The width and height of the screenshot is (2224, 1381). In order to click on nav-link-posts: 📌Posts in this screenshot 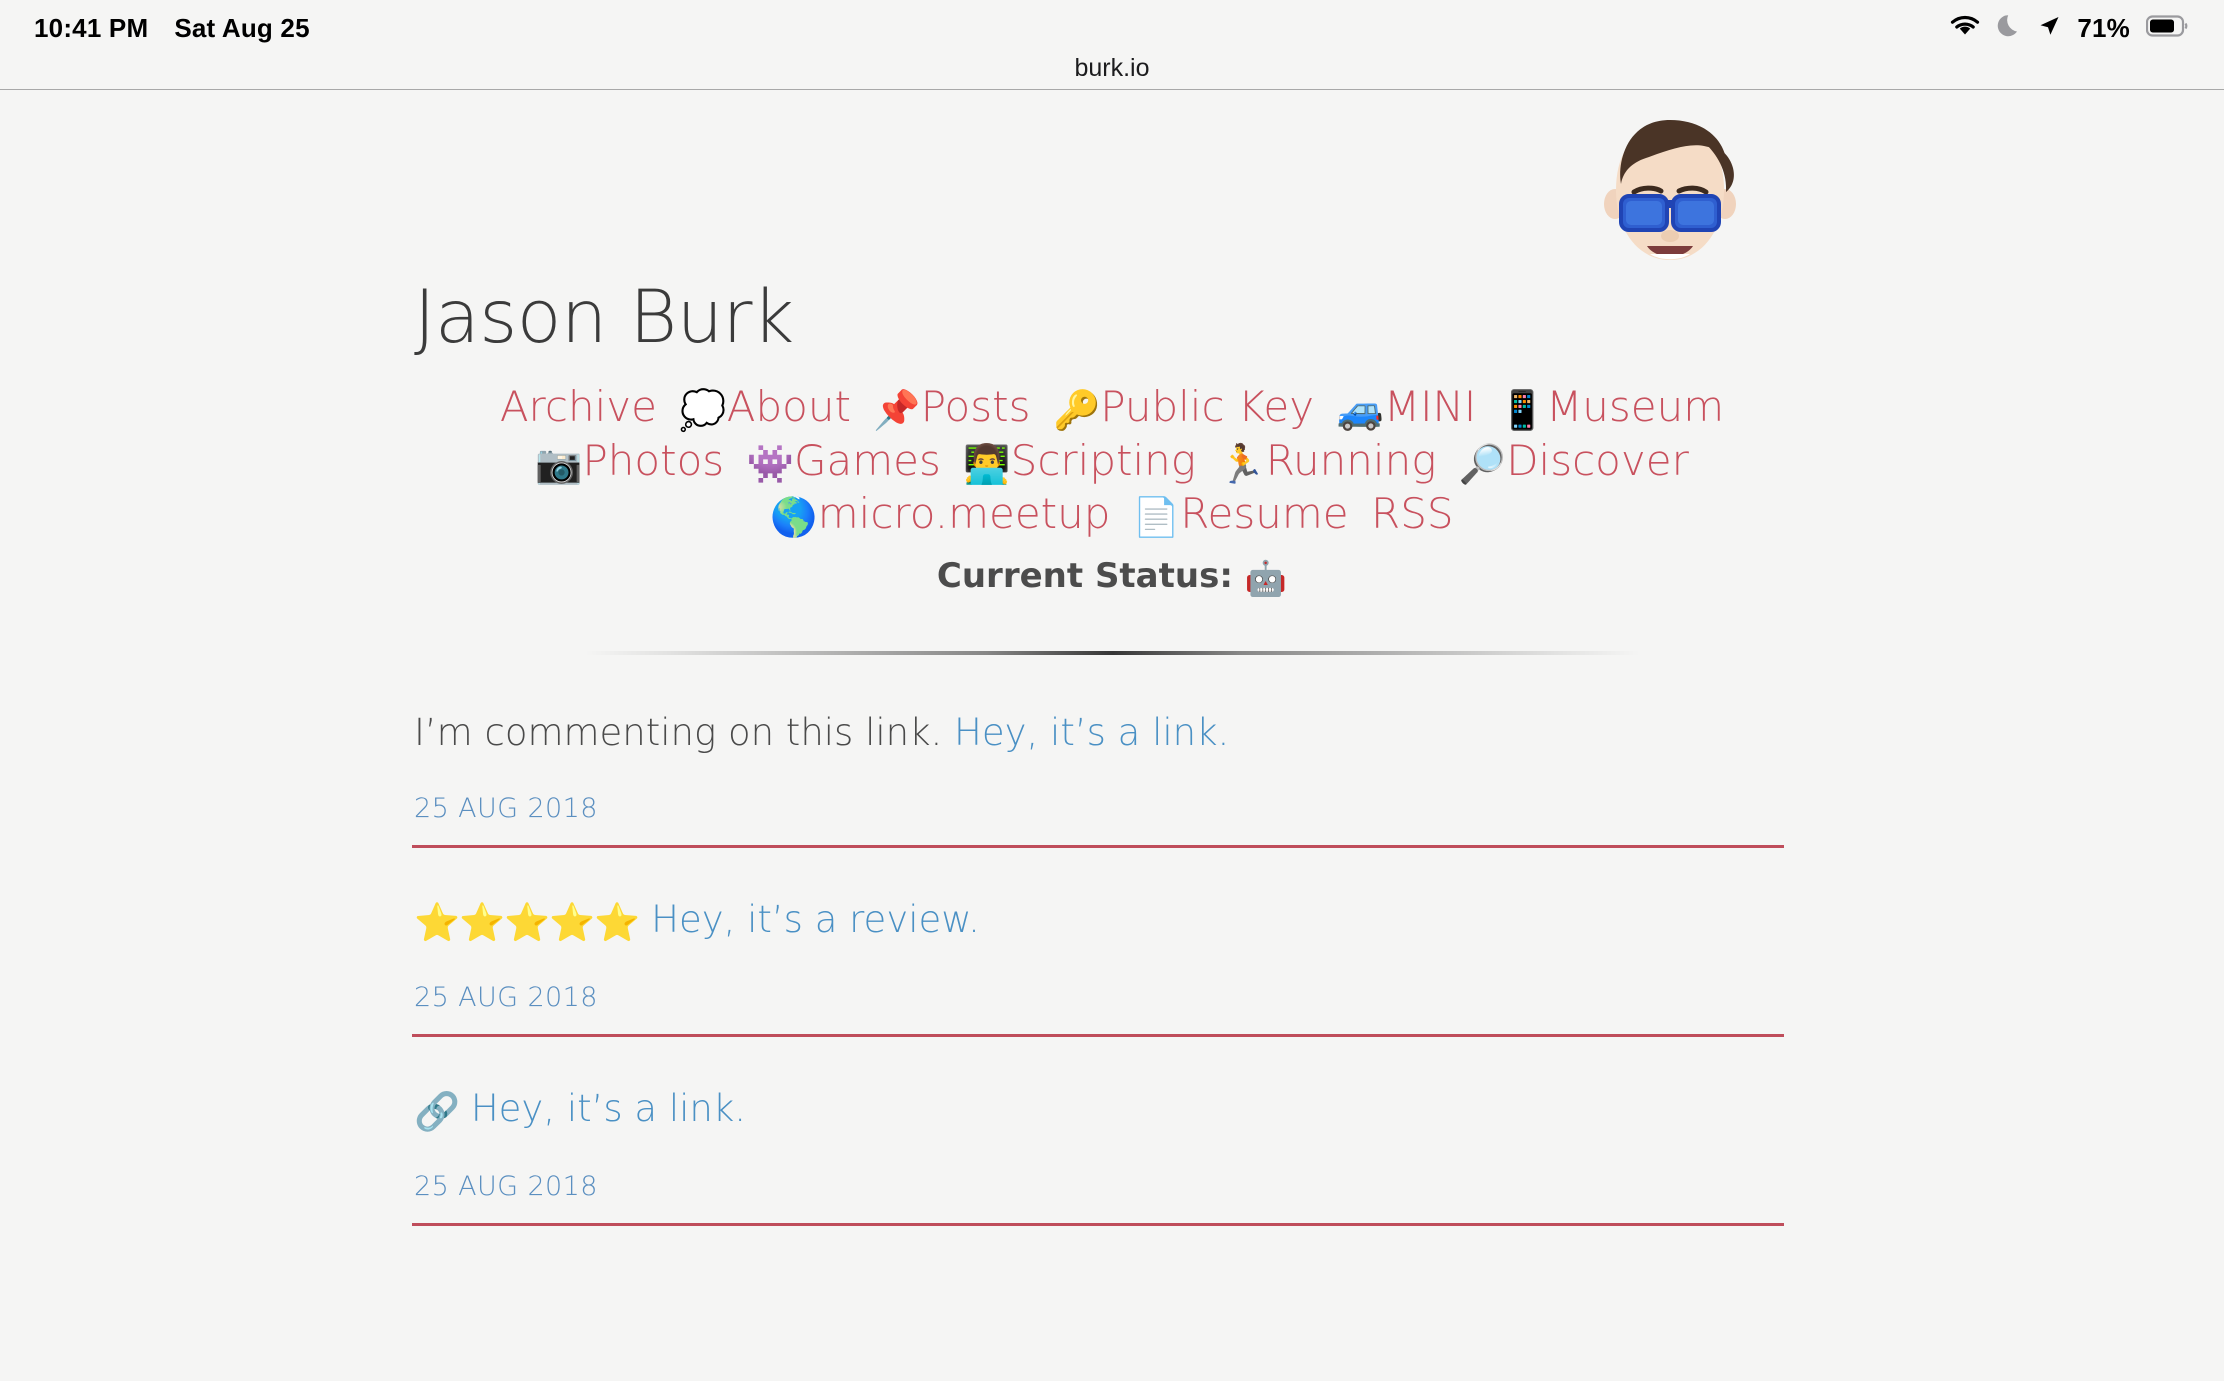, I will do `click(951, 408)`.